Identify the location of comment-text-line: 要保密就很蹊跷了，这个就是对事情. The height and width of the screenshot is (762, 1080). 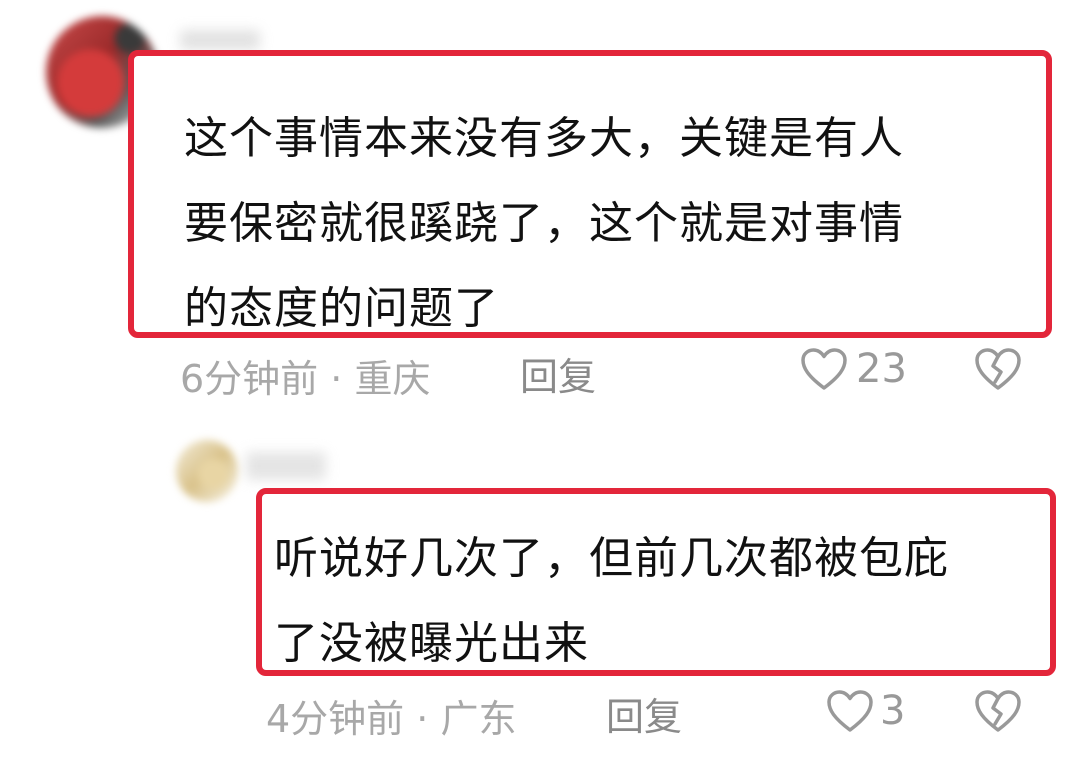
(544, 223).